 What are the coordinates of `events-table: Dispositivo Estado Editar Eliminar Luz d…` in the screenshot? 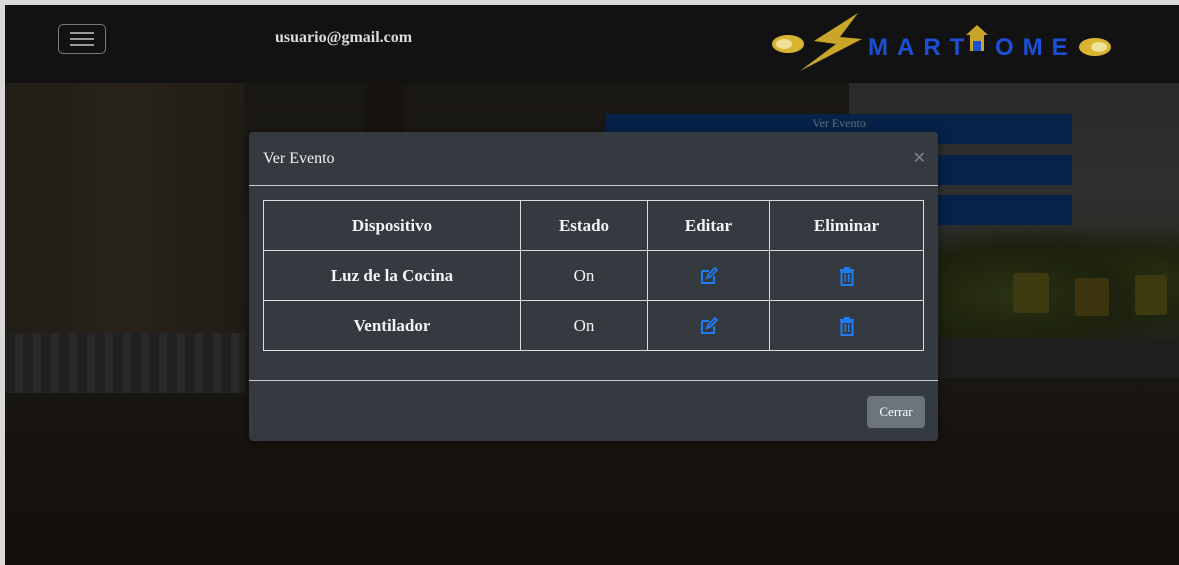 It's located at (593, 275).